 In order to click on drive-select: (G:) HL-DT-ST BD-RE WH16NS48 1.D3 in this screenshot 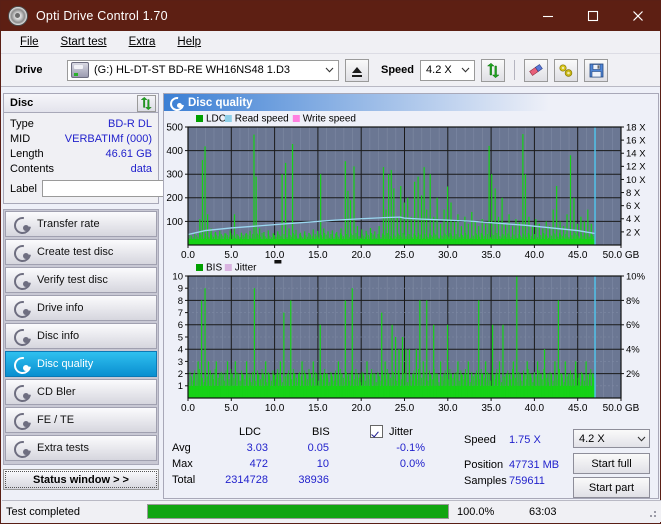, I will do `click(203, 70)`.